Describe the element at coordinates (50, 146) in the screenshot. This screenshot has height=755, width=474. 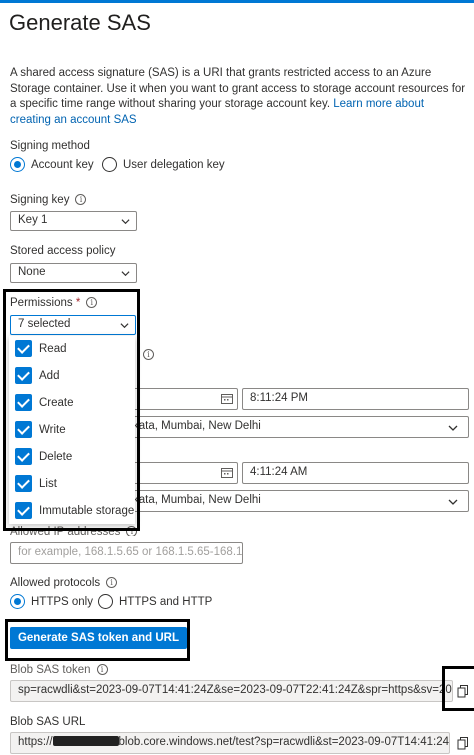
I see `signing-method-label: Signing method` at that location.